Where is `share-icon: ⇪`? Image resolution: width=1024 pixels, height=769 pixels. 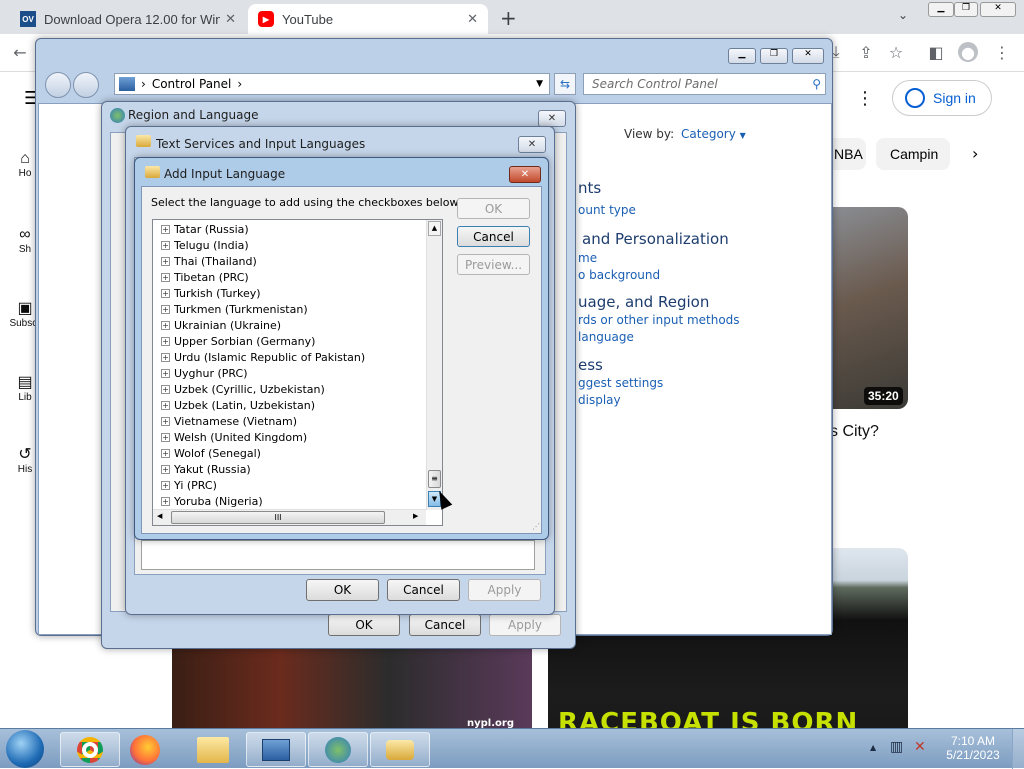 share-icon: ⇪ is located at coordinates (866, 52).